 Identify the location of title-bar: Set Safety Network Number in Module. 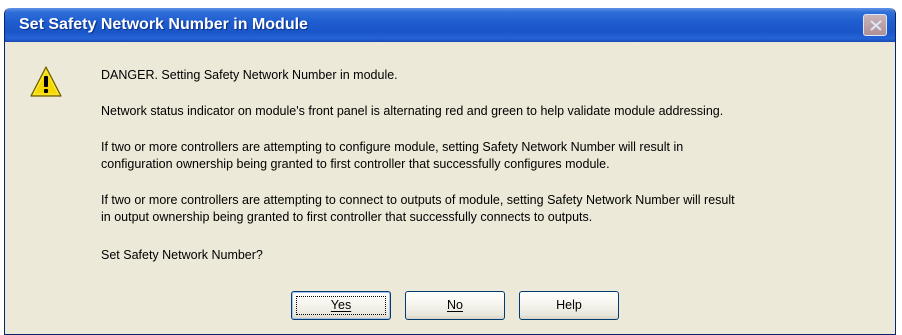
(450, 25).